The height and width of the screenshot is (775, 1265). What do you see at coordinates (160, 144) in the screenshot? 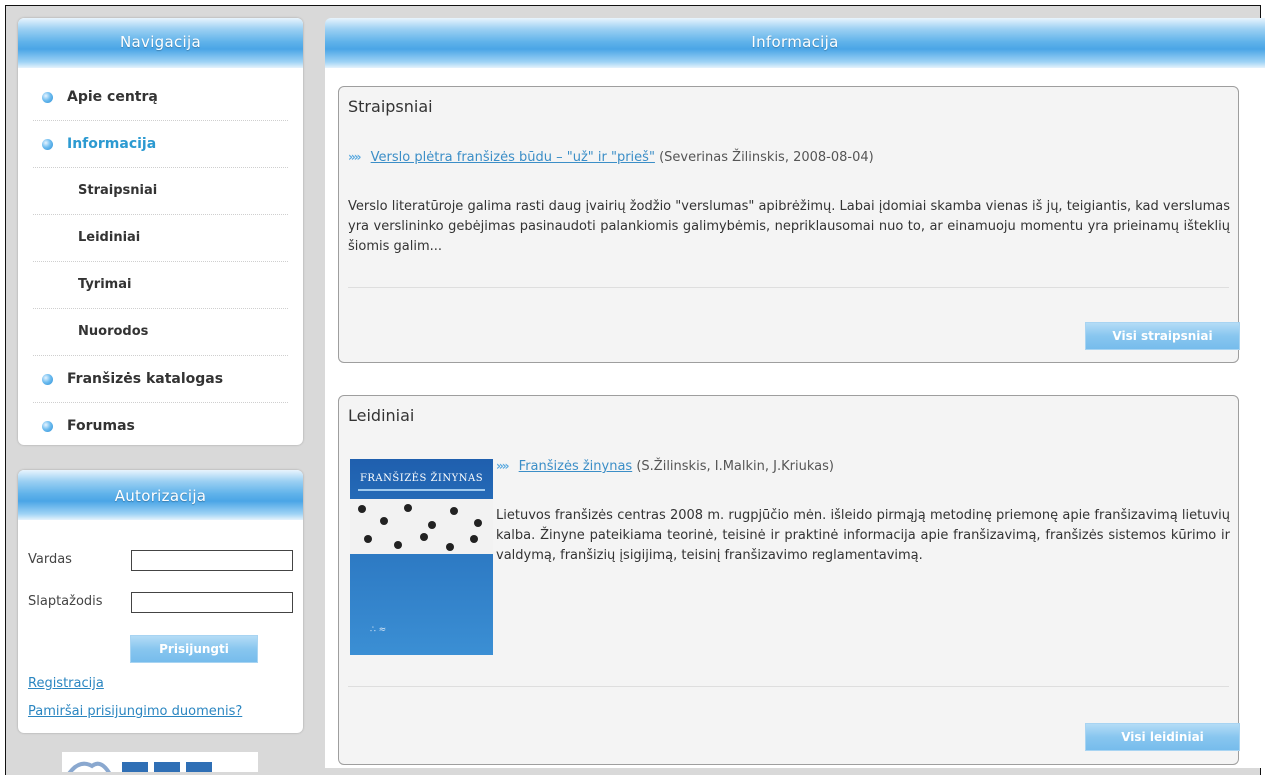
I see `nav-item-informacija: Informacija` at bounding box center [160, 144].